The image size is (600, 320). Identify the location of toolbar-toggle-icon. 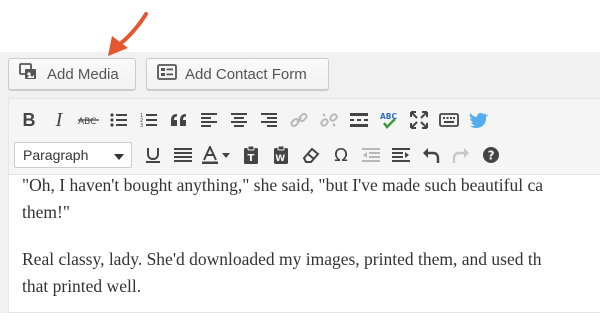
(449, 120).